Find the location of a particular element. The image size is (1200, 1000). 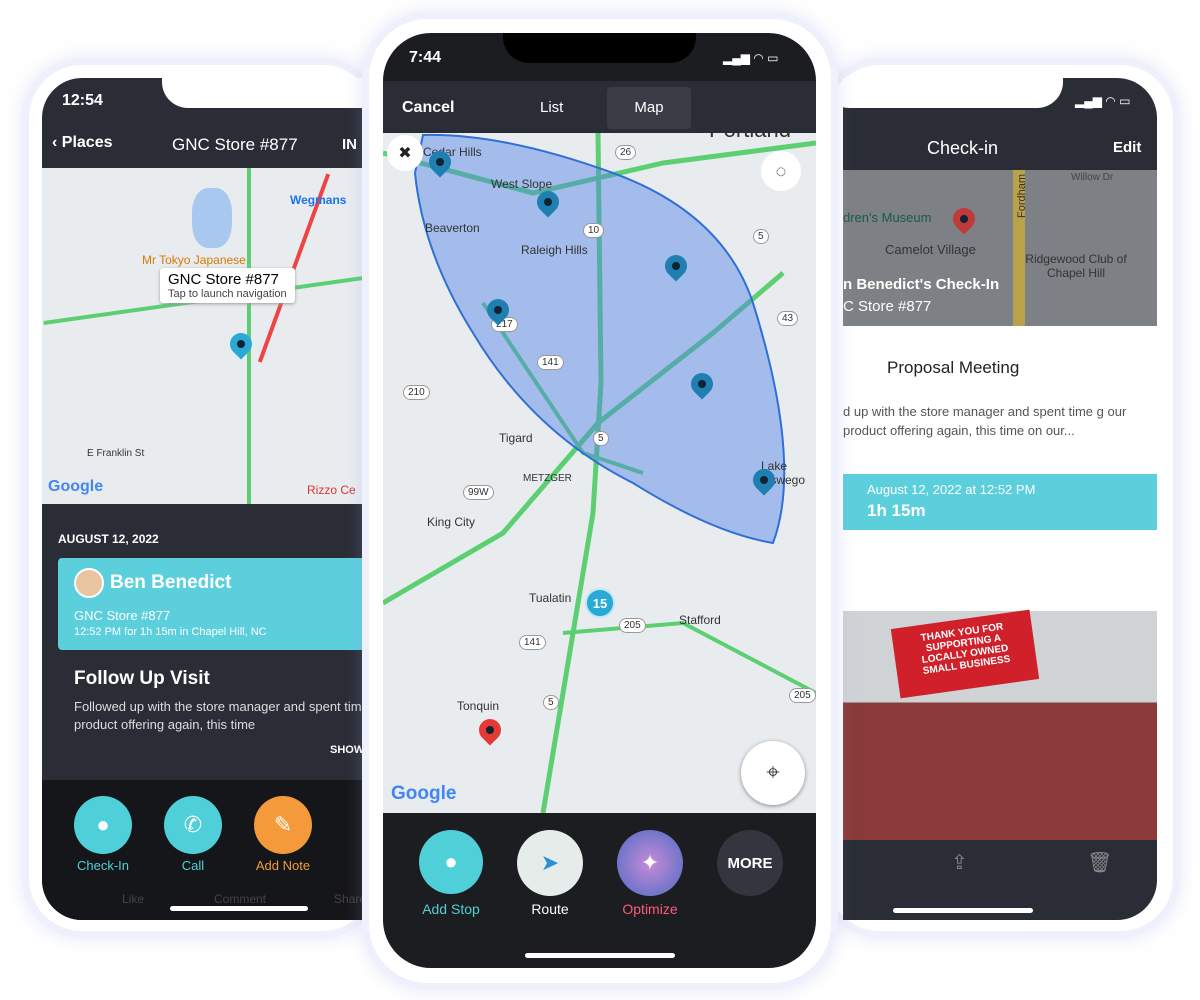

checkin-button: ● is located at coordinates (103, 825).